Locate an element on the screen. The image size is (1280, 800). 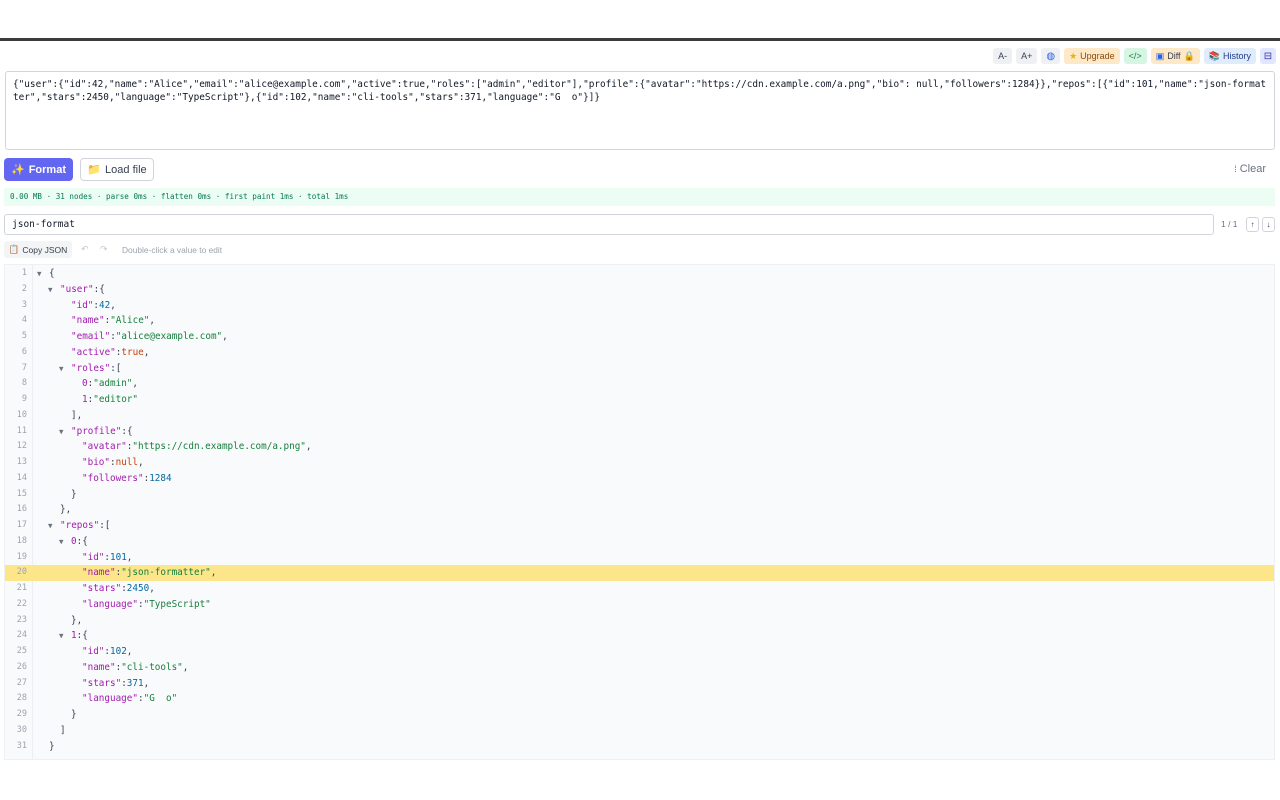
line-number: 3 is located at coordinates (24, 304).